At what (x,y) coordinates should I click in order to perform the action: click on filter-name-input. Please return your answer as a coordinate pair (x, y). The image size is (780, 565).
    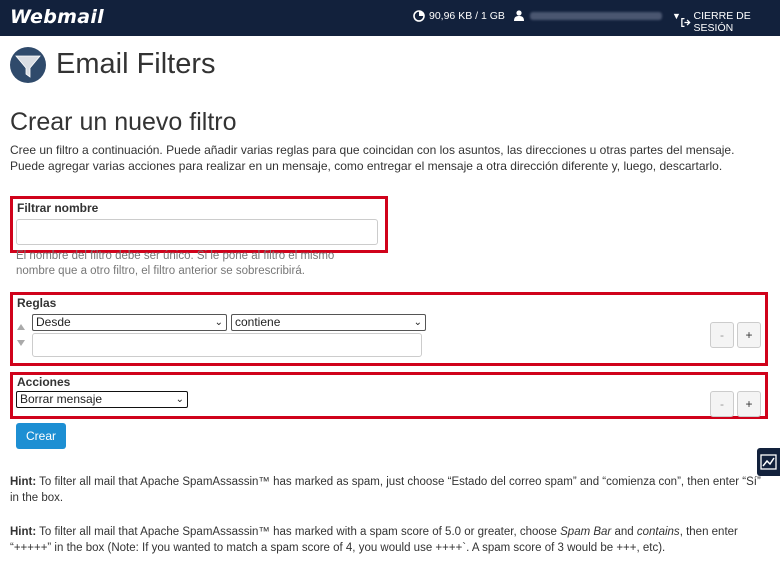
    Looking at the image, I should click on (197, 232).